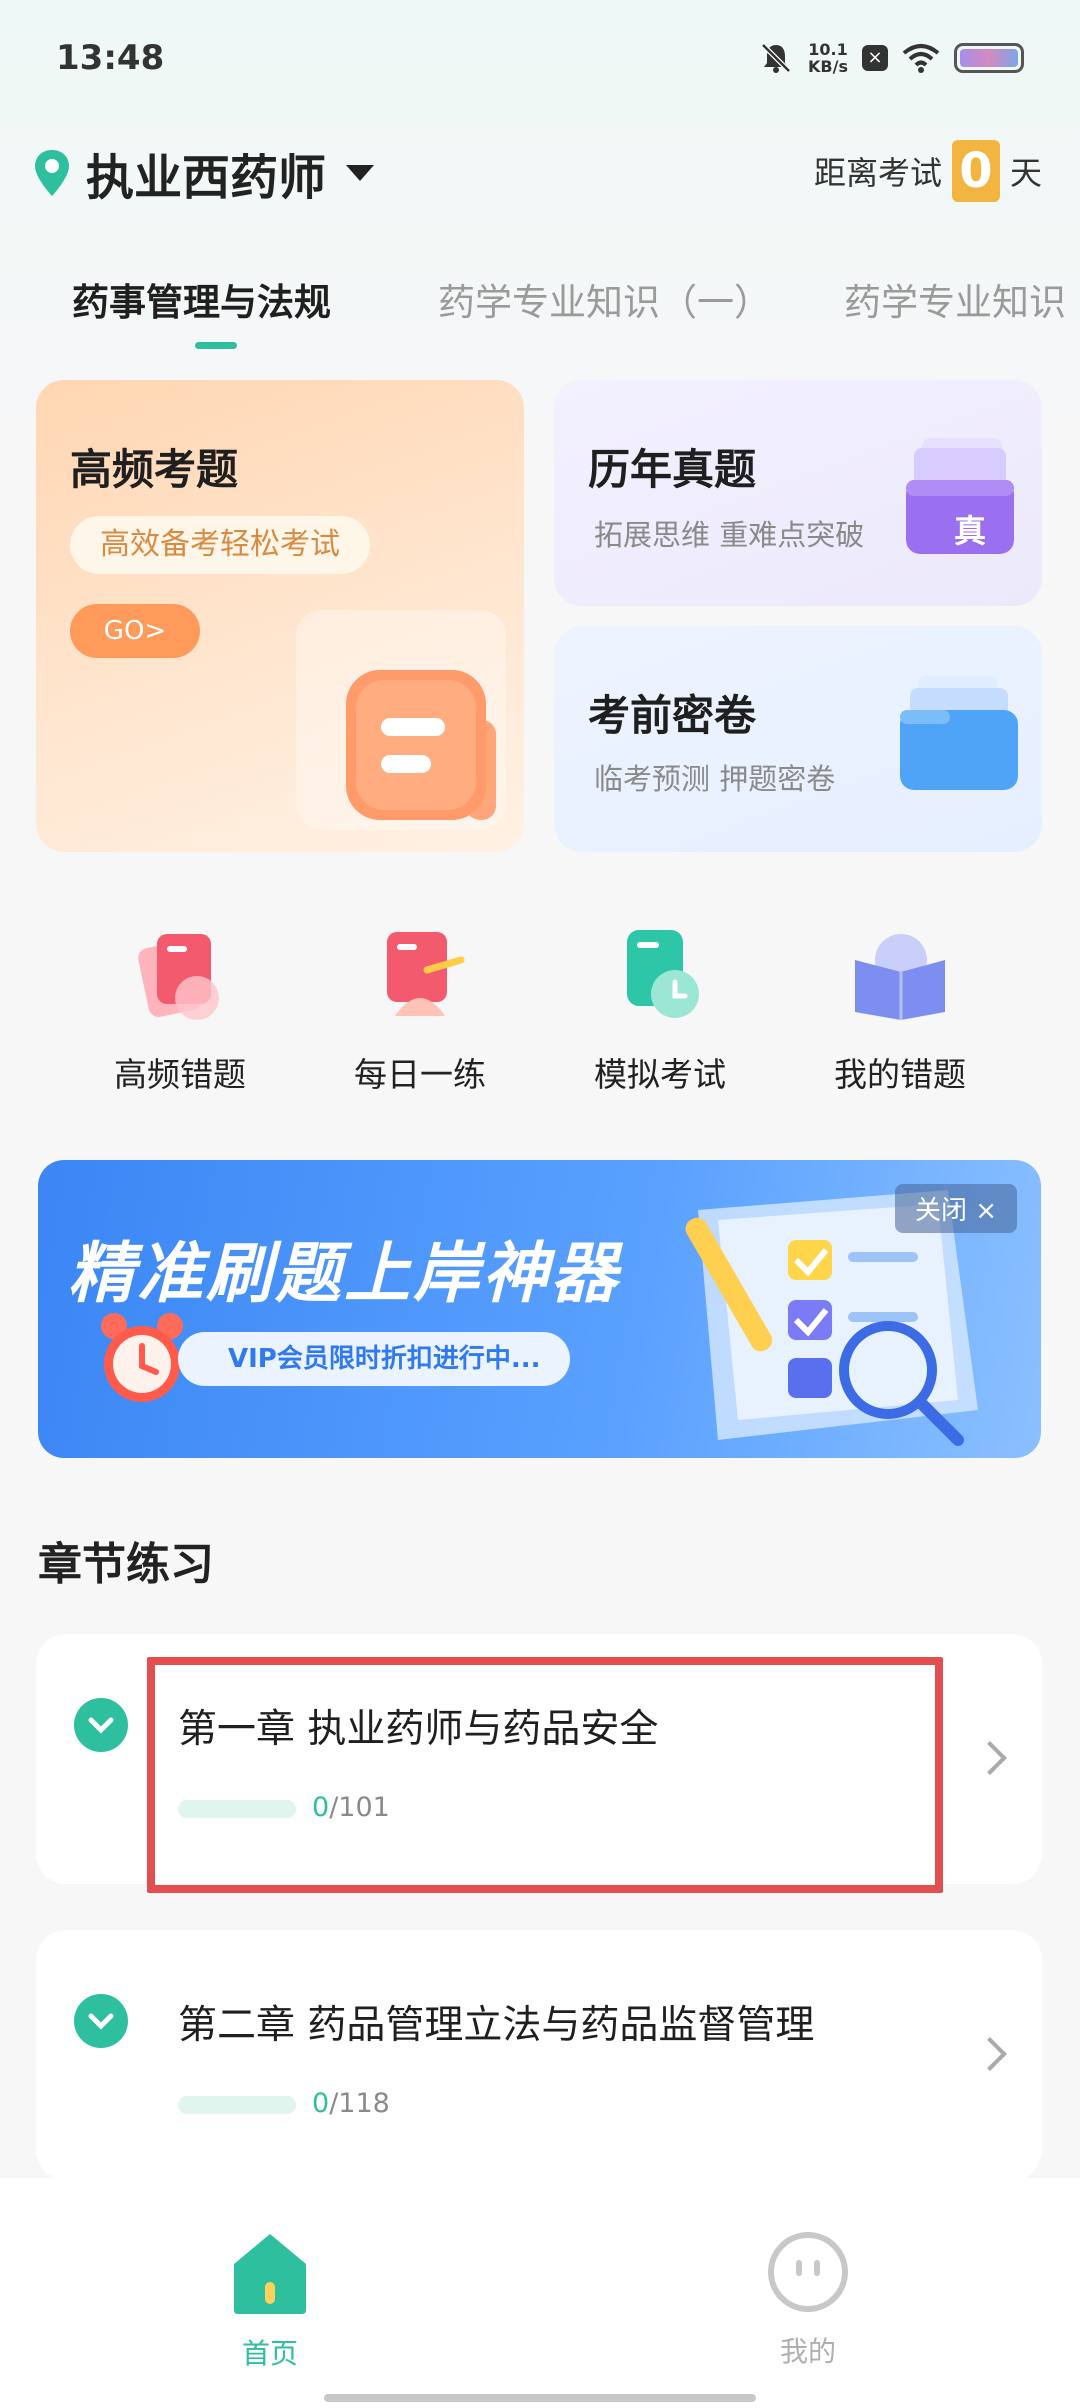 The image size is (1080, 2408). What do you see at coordinates (220, 545) in the screenshot?
I see `card-tagline: 高效备考轻松考试` at bounding box center [220, 545].